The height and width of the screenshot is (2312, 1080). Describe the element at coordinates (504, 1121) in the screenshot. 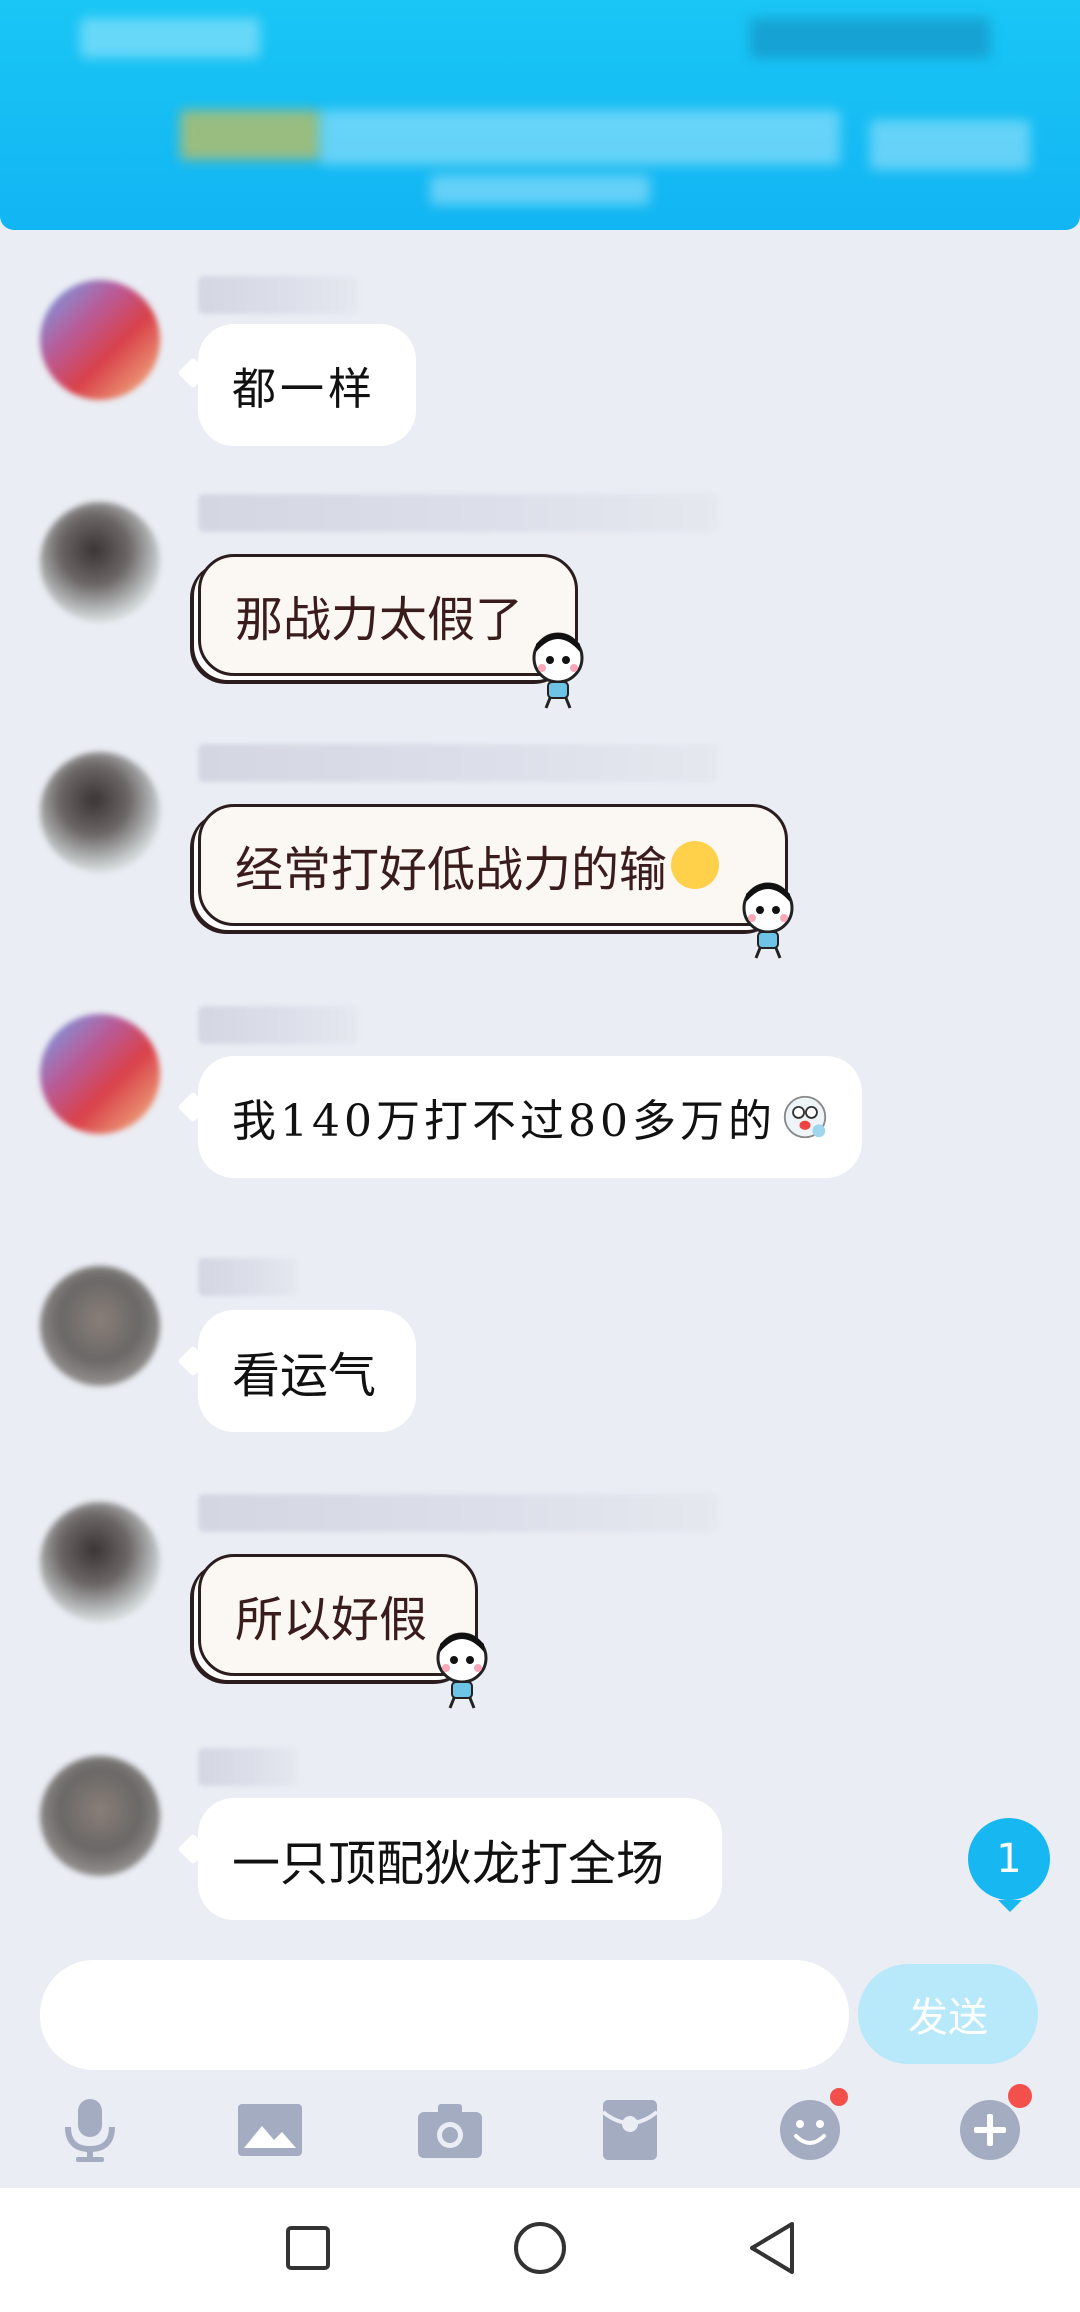

I see `message-text: 我140万打不过80多万的` at that location.